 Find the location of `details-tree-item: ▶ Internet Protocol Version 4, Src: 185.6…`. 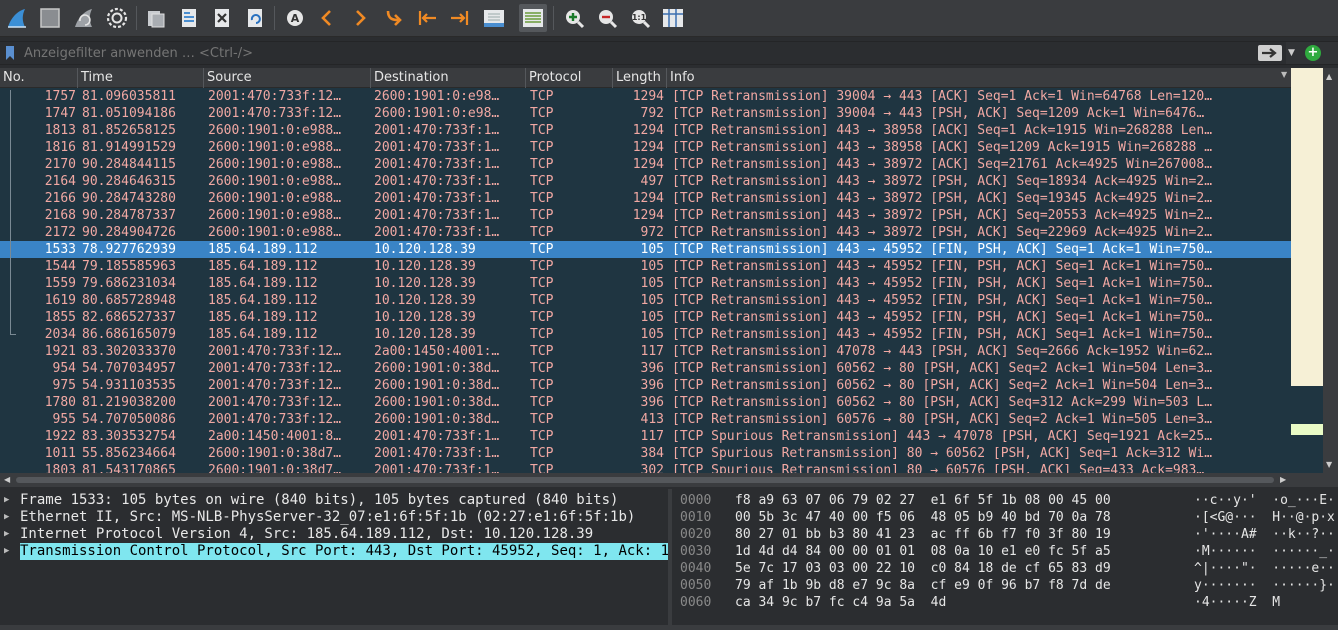

details-tree-item: ▶ Internet Protocol Version 4, Src: 185.6… is located at coordinates (334, 534).